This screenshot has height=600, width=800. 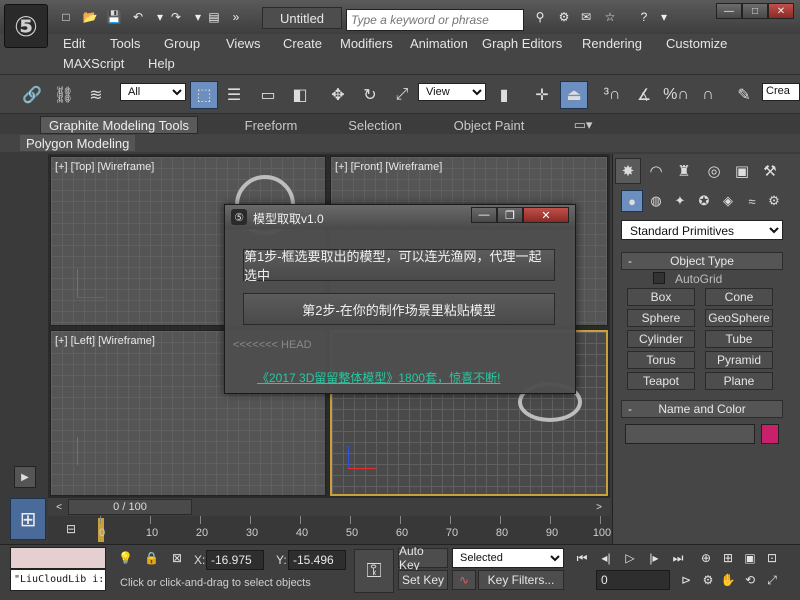 I want to click on ribbon-options-icon: ▭▾, so click(x=583, y=125).